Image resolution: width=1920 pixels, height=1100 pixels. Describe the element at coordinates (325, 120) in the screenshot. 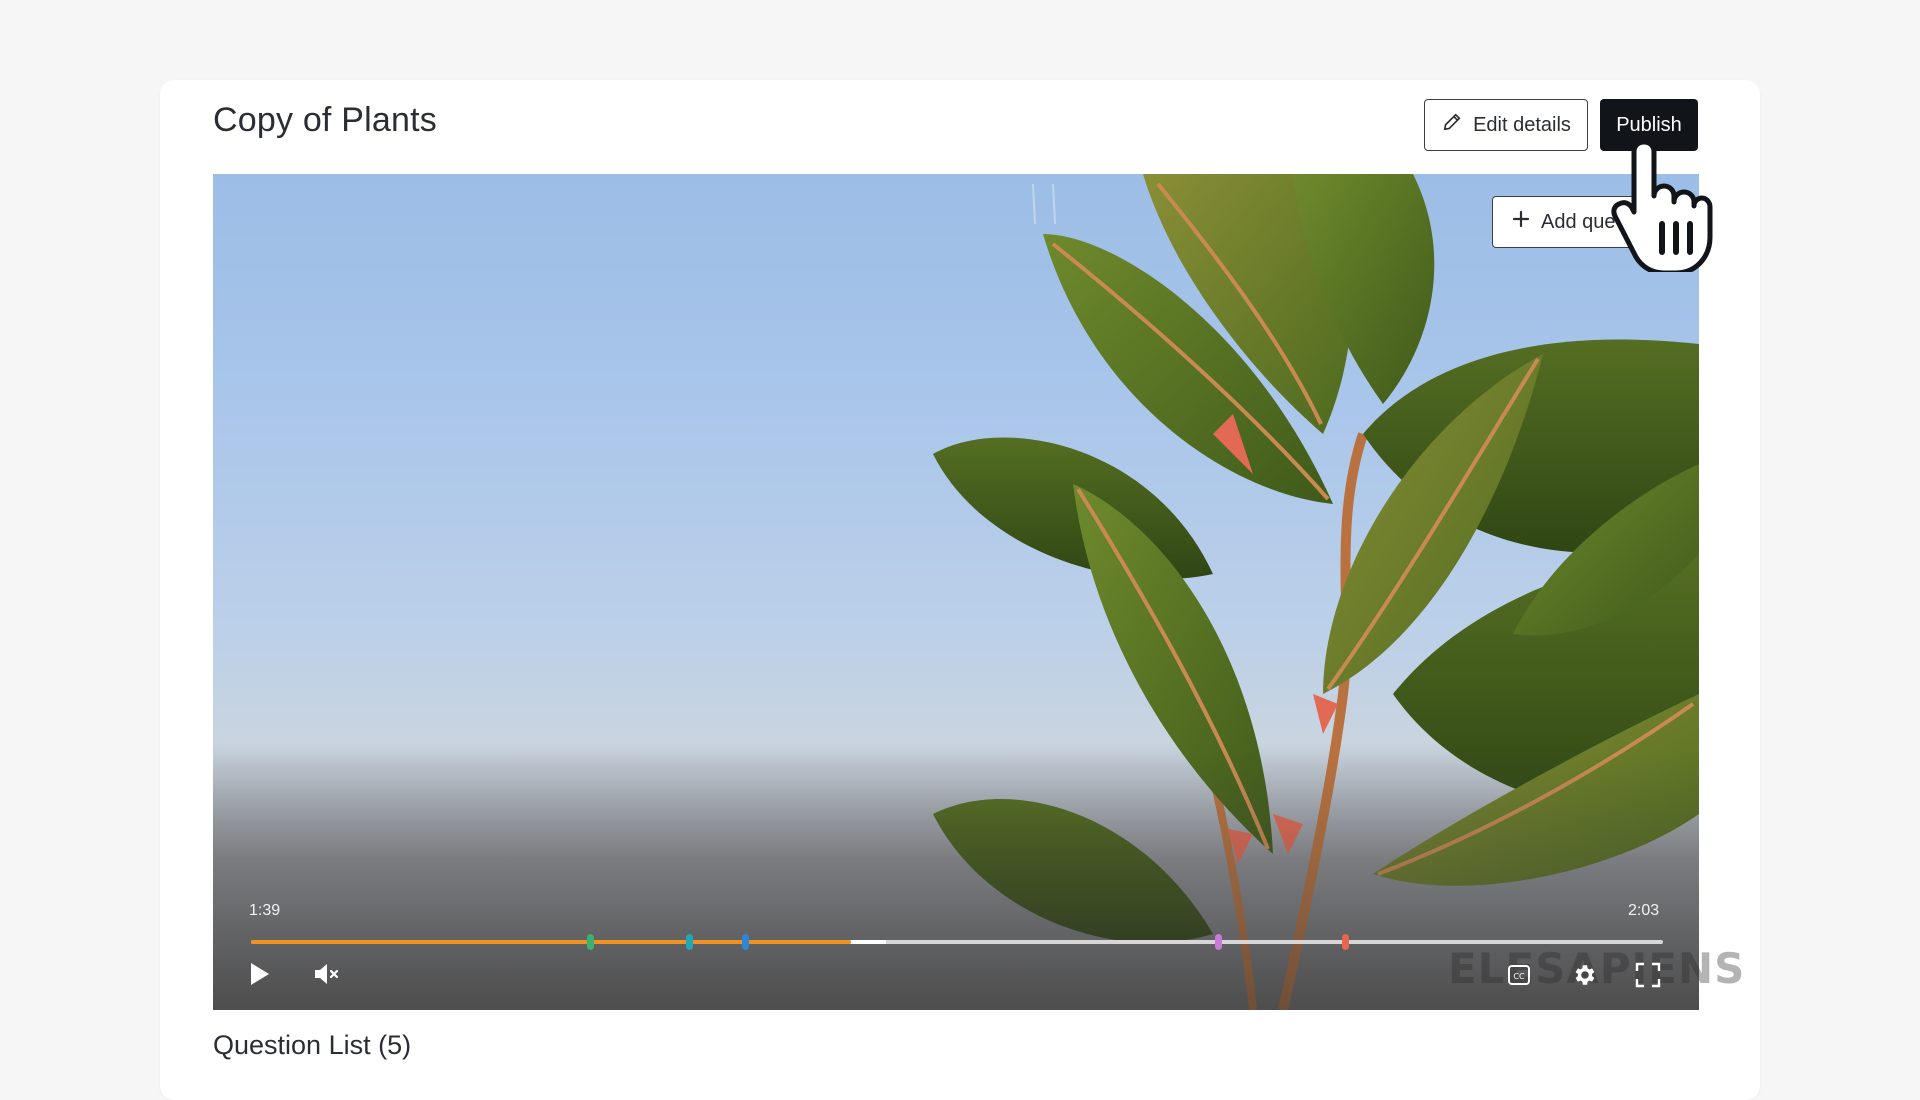

I see `page-title: Copy of Plants` at that location.